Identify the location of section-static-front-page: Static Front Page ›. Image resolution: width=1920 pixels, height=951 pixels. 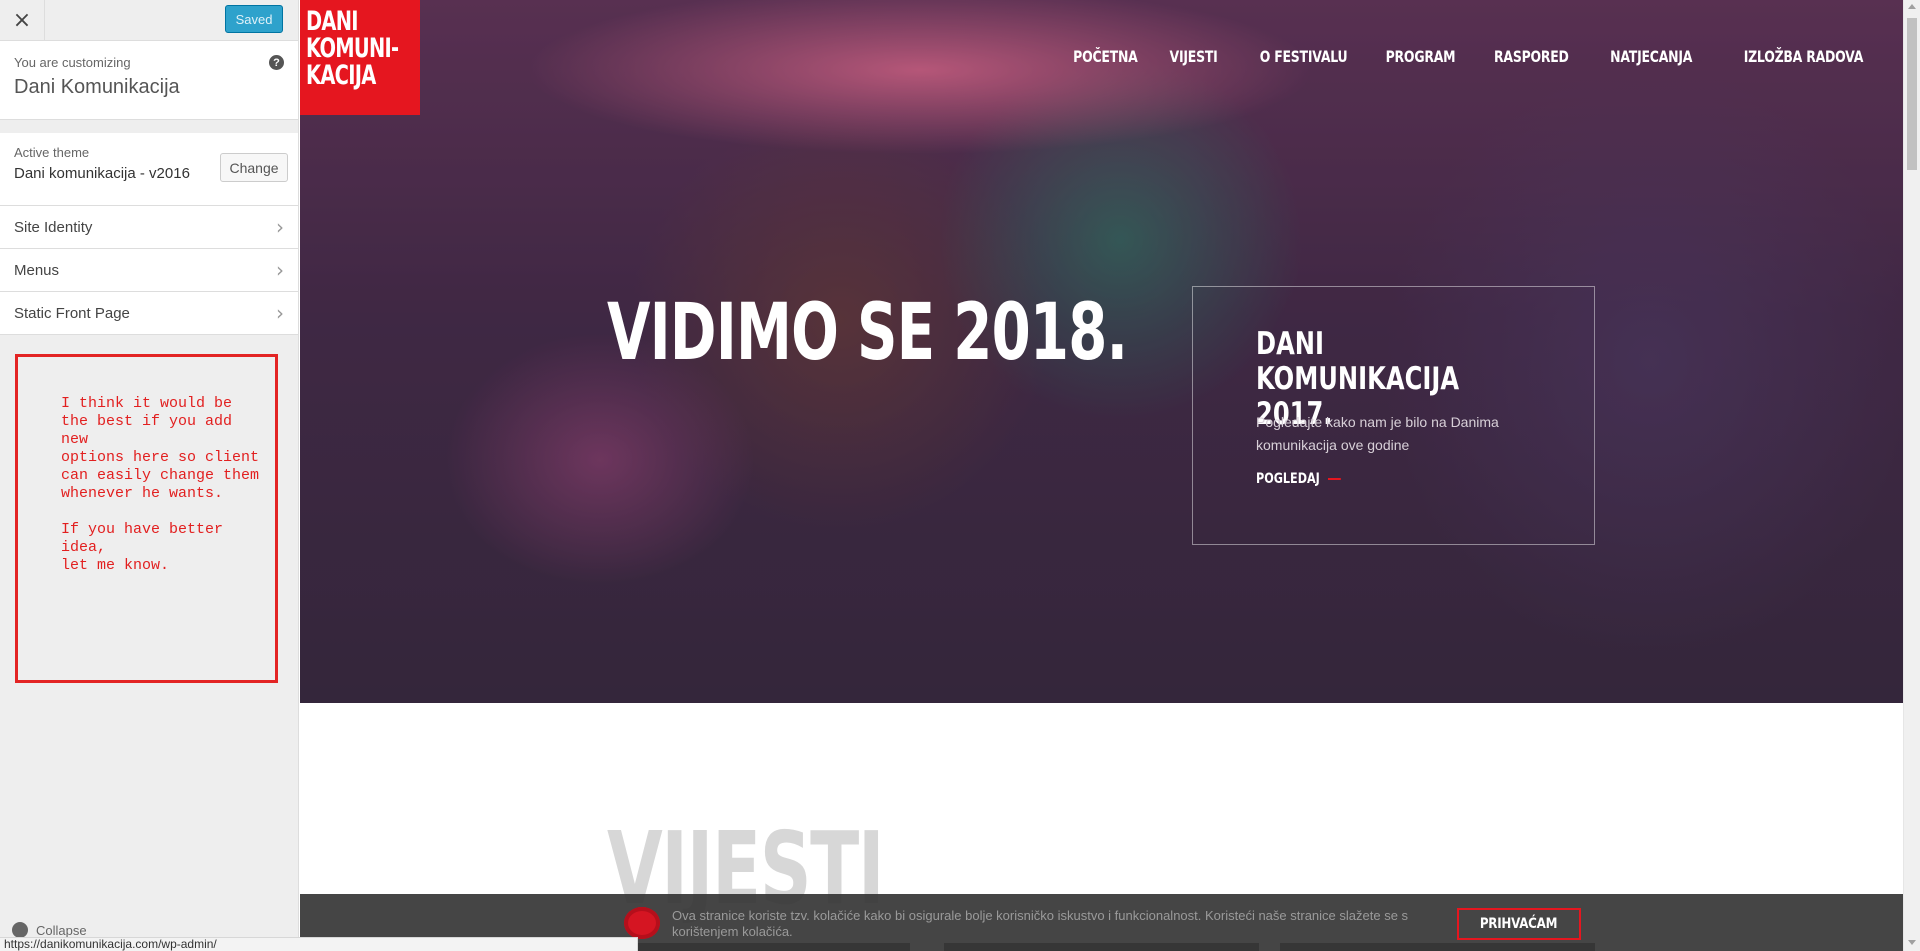
(149, 313).